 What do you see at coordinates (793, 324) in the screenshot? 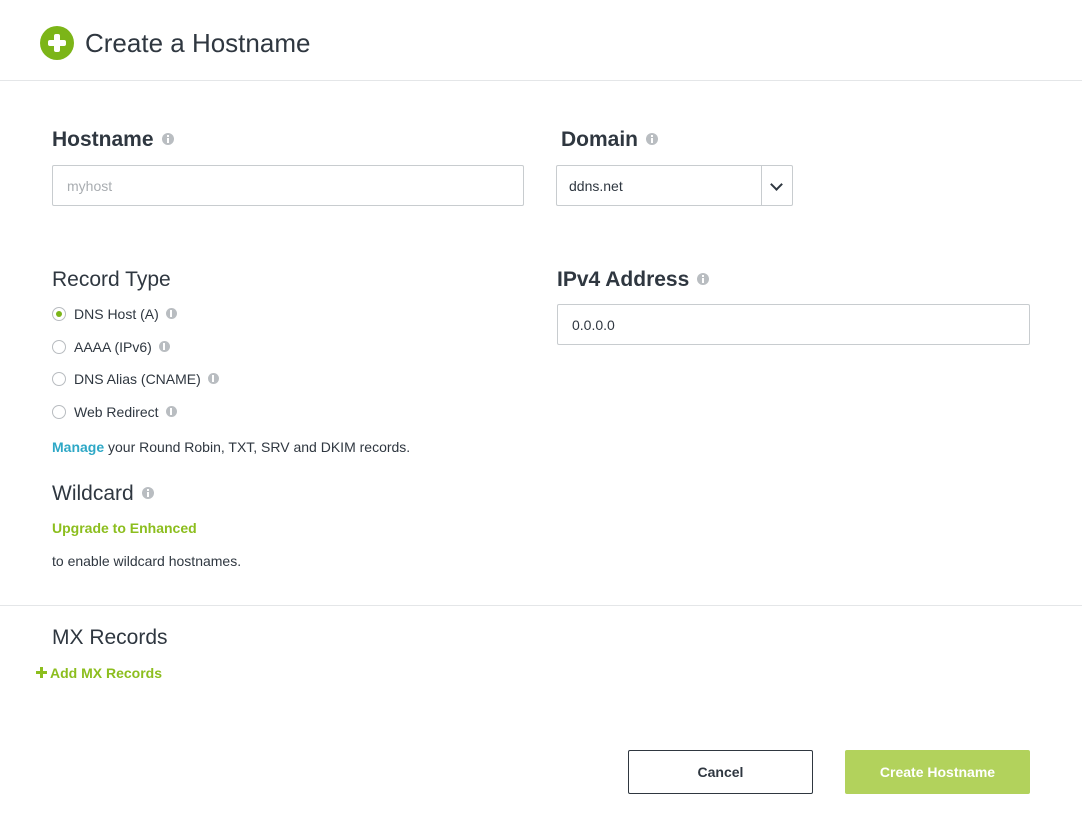
I see `ipv4-input` at bounding box center [793, 324].